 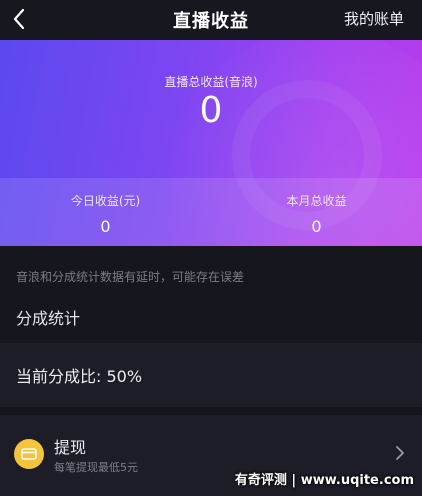 What do you see at coordinates (324, 480) in the screenshot?
I see `watermark-text: 有奇评测 | www.uqite.com` at bounding box center [324, 480].